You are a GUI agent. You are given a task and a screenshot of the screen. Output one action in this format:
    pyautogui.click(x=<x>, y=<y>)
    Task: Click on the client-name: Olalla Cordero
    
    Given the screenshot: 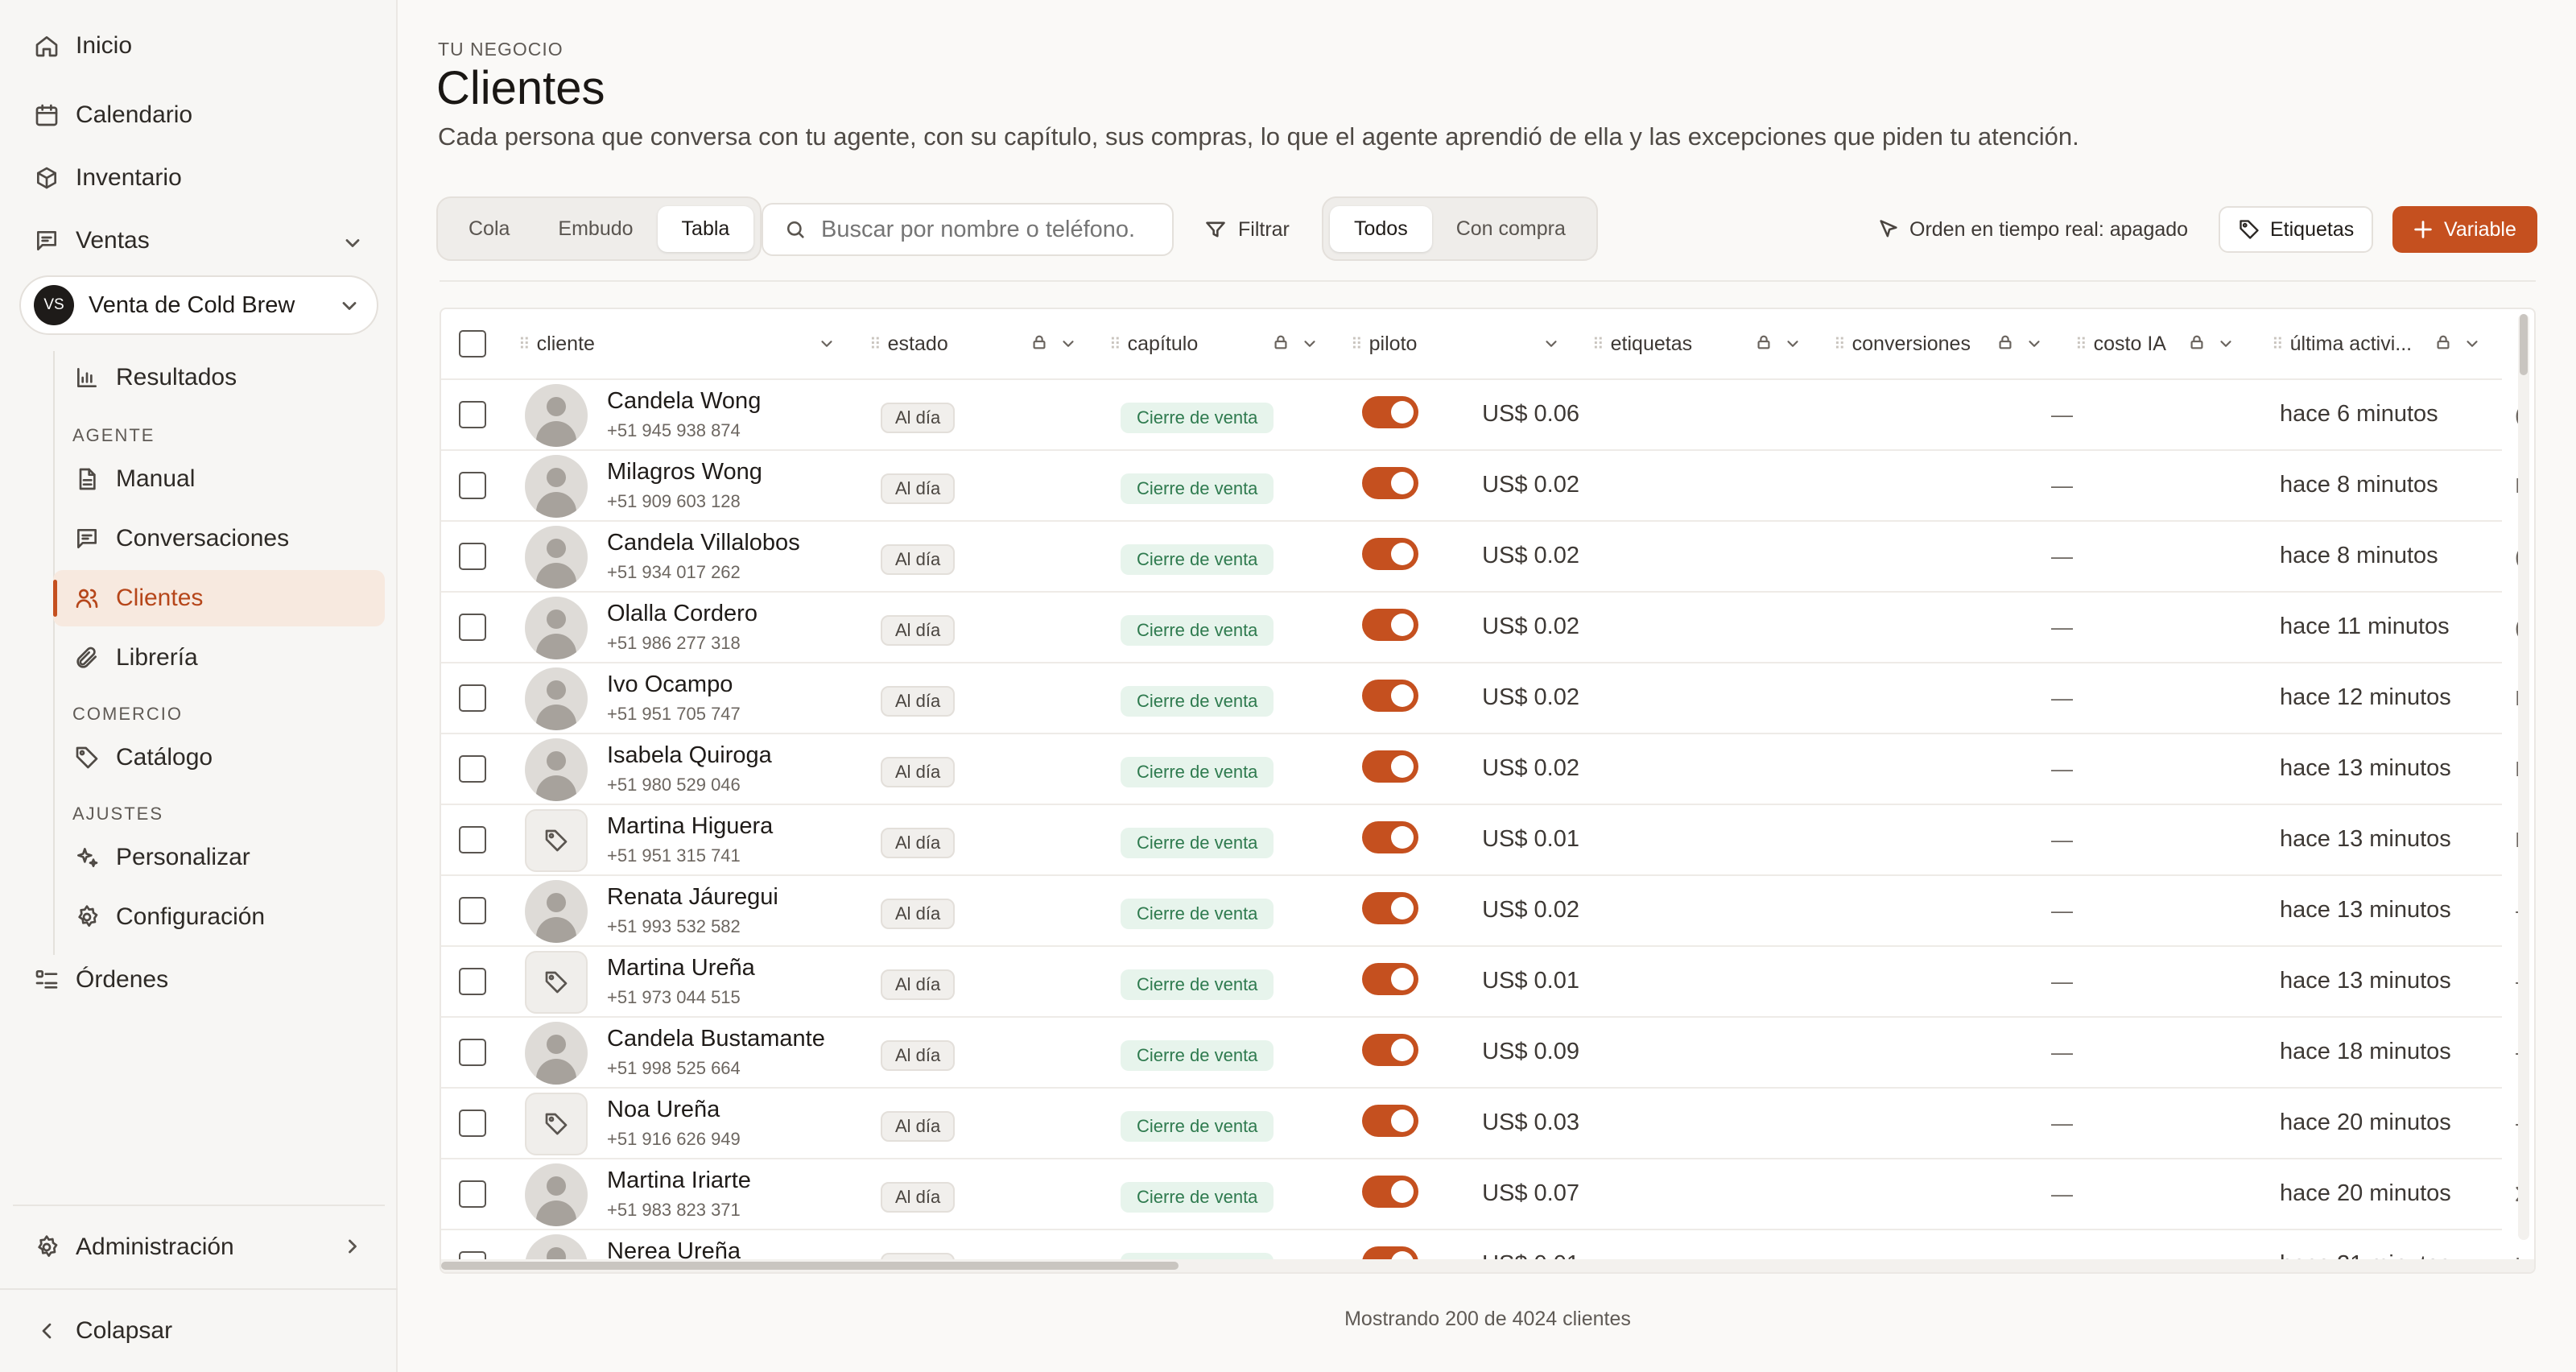 What is the action you would take?
    pyautogui.click(x=682, y=614)
    